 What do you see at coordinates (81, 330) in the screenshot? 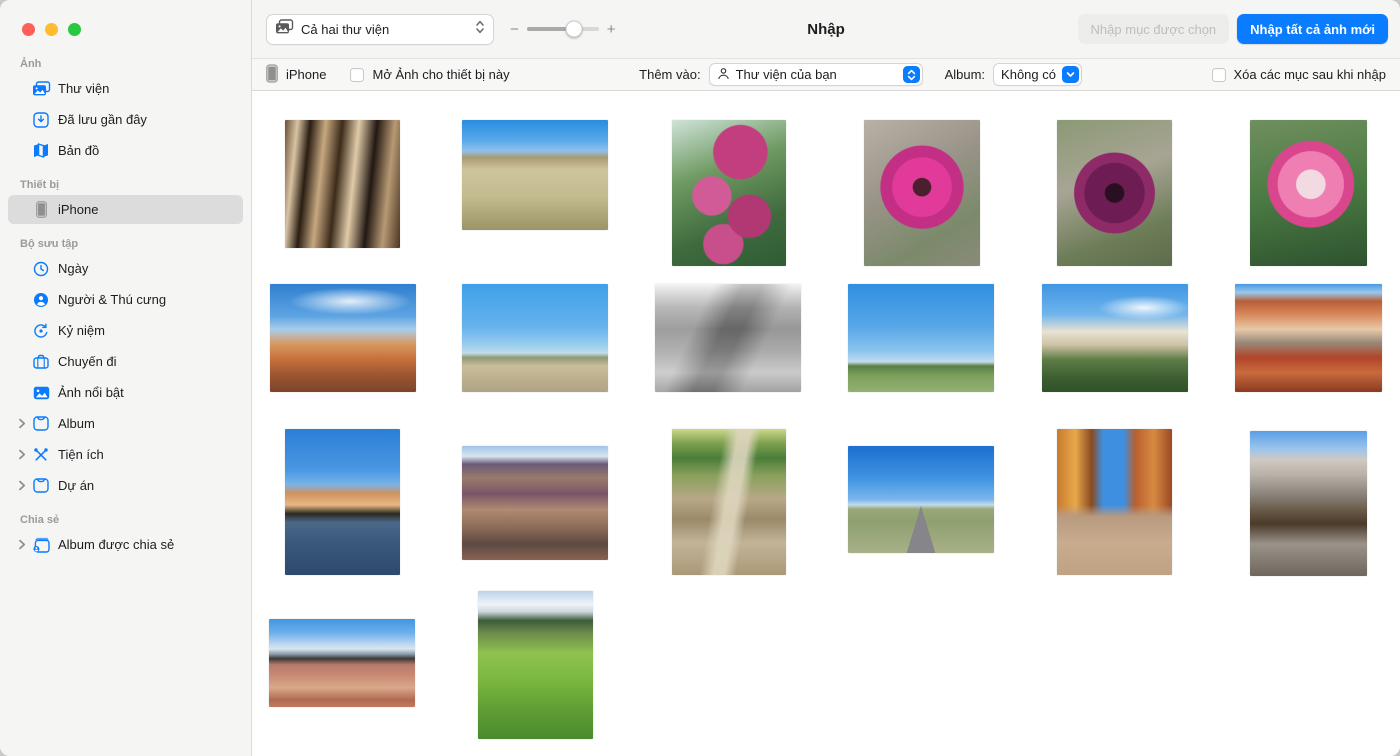
I see `sidebar-item-label: Kỷ niệm` at bounding box center [81, 330].